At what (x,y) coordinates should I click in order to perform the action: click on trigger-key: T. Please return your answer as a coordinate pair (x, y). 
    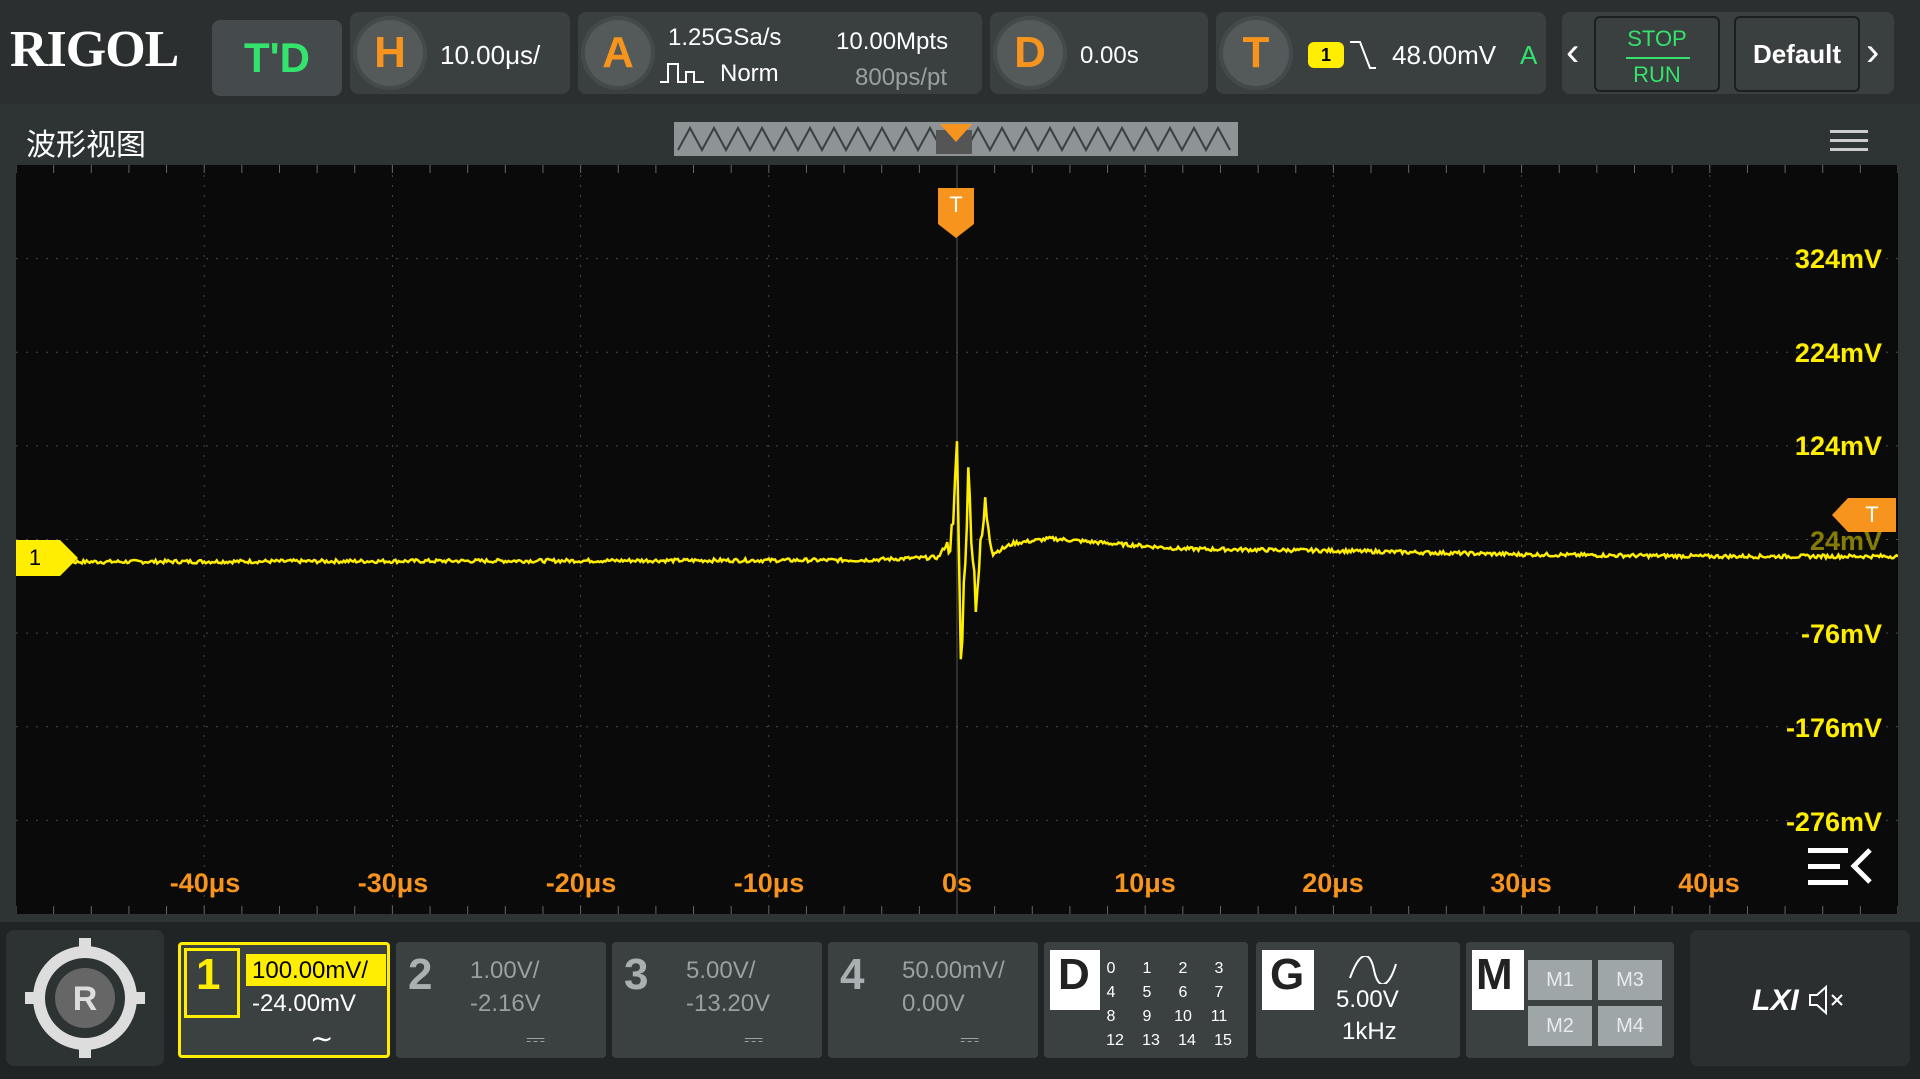
    Looking at the image, I should click on (1256, 53).